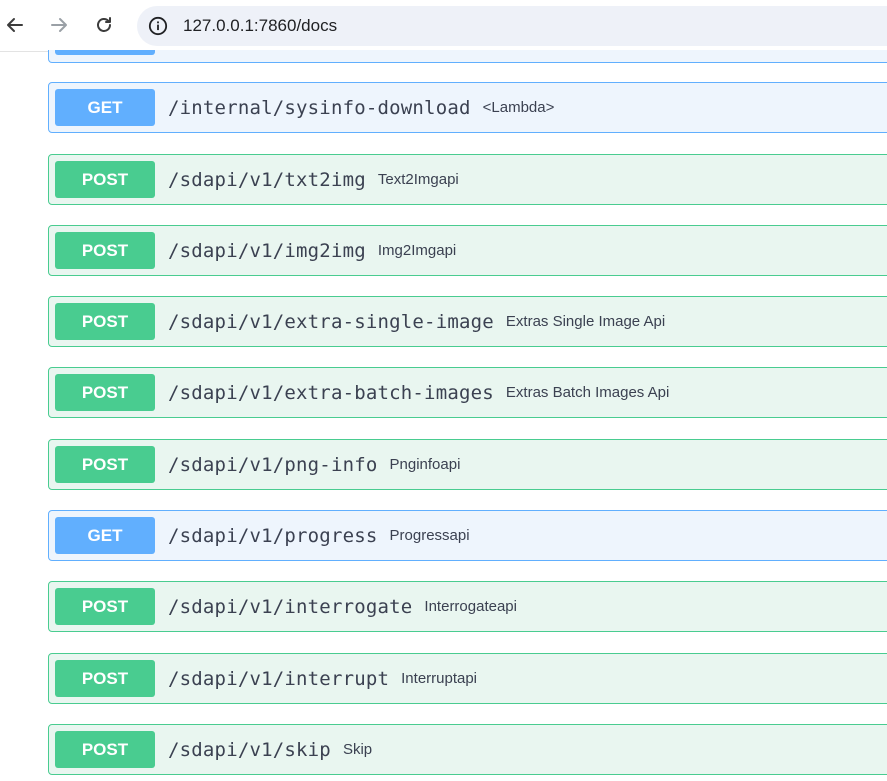 Image resolution: width=887 pixels, height=781 pixels. I want to click on info-icon, so click(158, 26).